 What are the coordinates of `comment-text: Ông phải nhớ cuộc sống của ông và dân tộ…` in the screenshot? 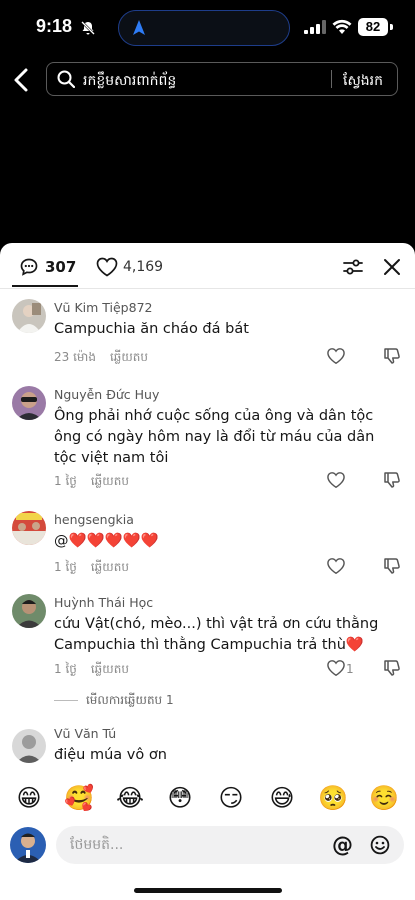 It's located at (214, 437).